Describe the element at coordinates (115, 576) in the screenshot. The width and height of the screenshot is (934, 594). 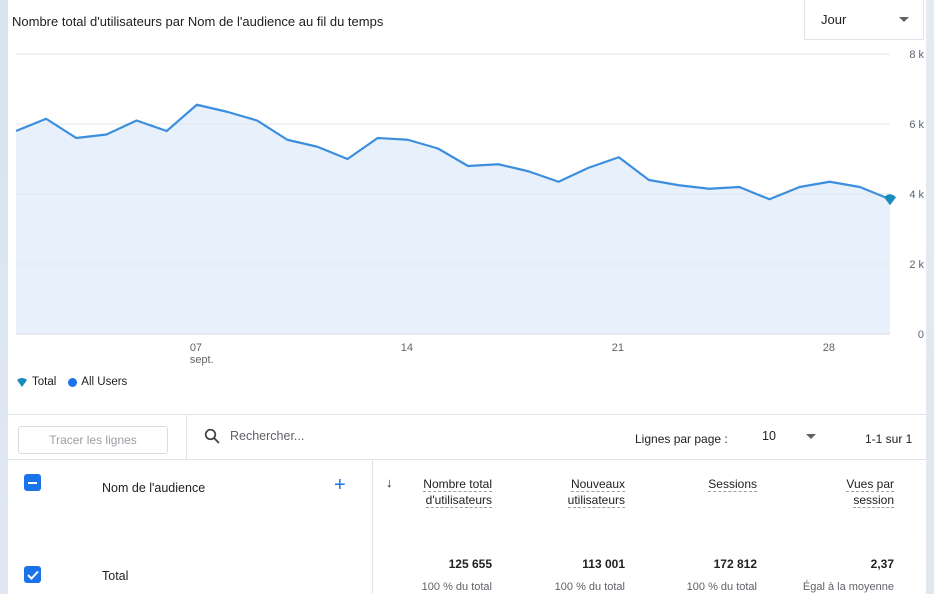
I see `row-label-total: Total` at that location.